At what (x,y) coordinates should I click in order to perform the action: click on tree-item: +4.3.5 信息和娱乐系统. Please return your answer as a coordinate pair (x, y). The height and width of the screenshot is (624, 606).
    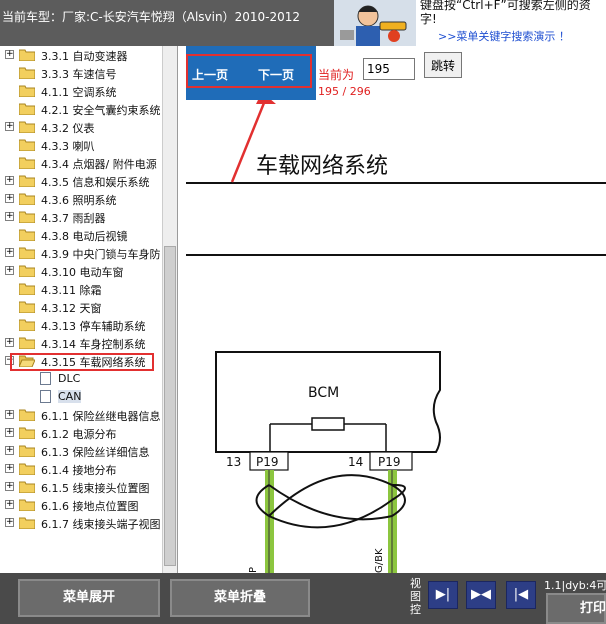
    Looking at the image, I should click on (85, 181).